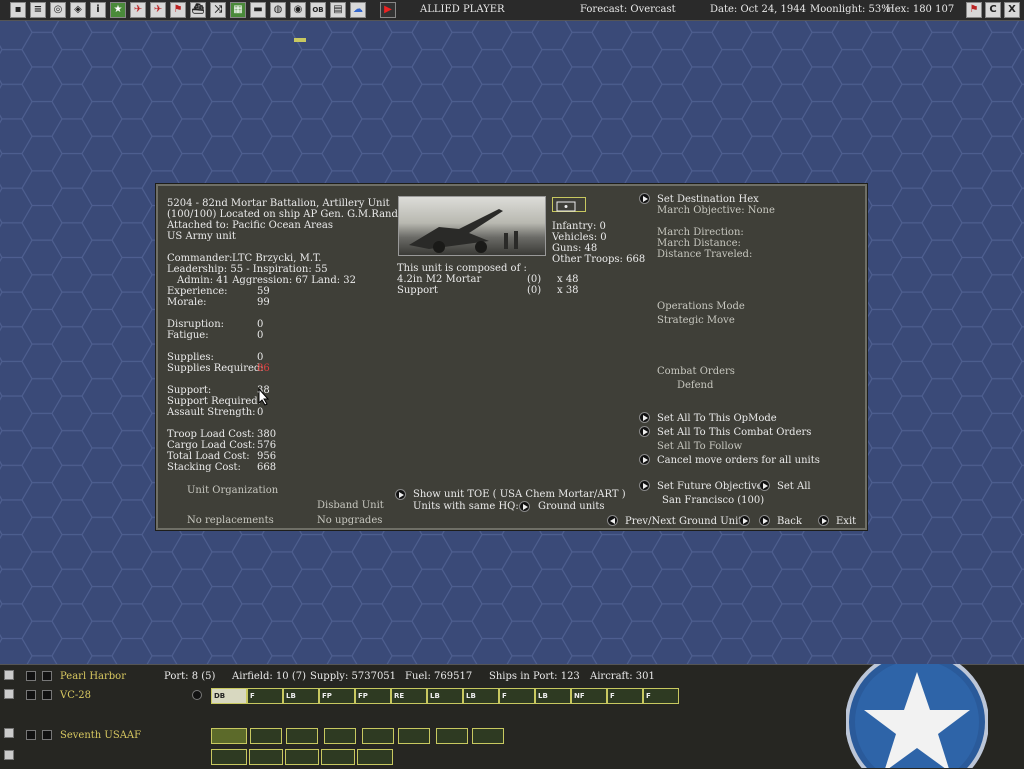 The image size is (1024, 769). Describe the element at coordinates (571, 506) in the screenshot. I see `ground-units-button: Ground units` at that location.